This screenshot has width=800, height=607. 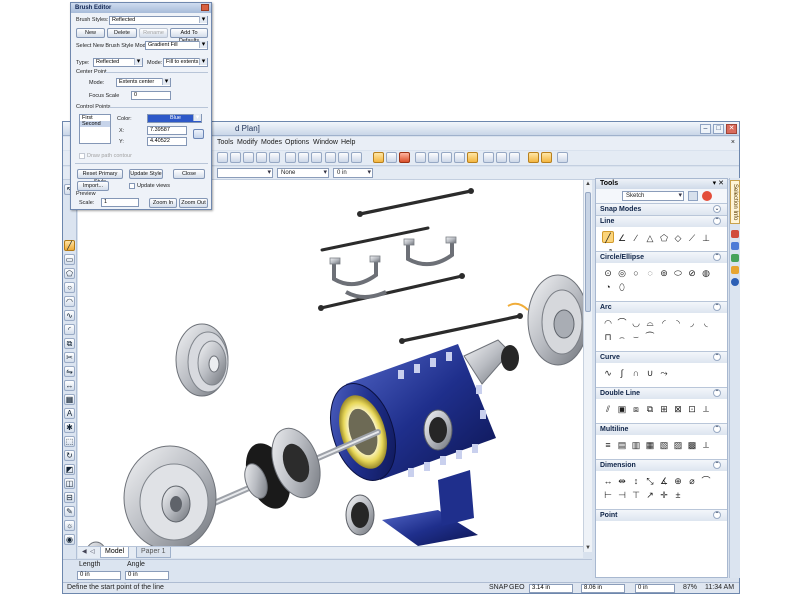 What do you see at coordinates (664, 445) in the screenshot?
I see `mline-wall-icon: ▧` at bounding box center [664, 445].